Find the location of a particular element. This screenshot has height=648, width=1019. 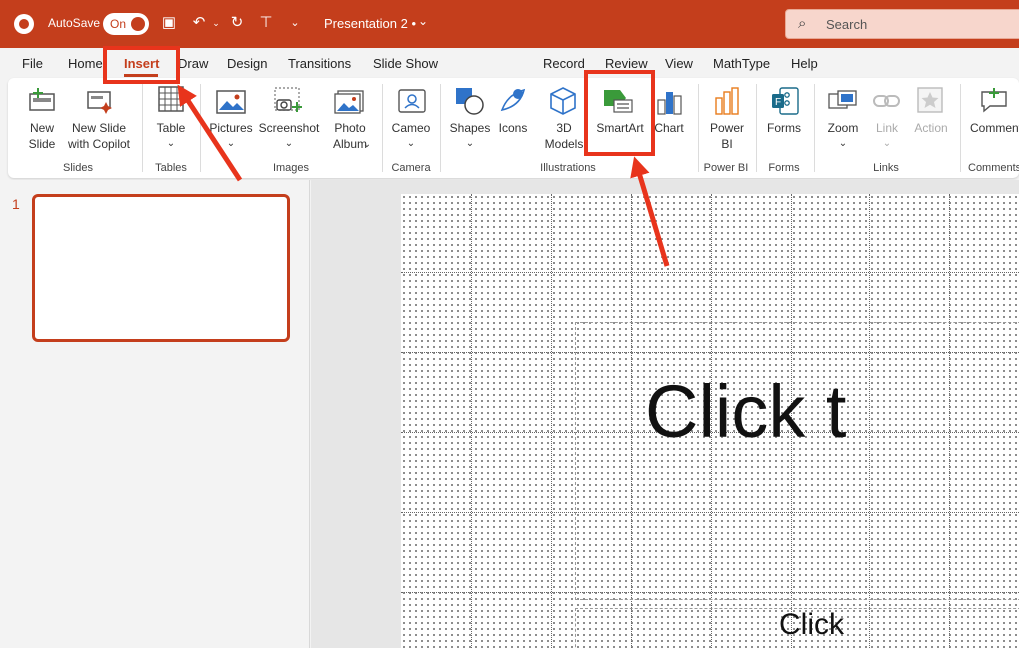

screenshot-icon is located at coordinates (288, 99).